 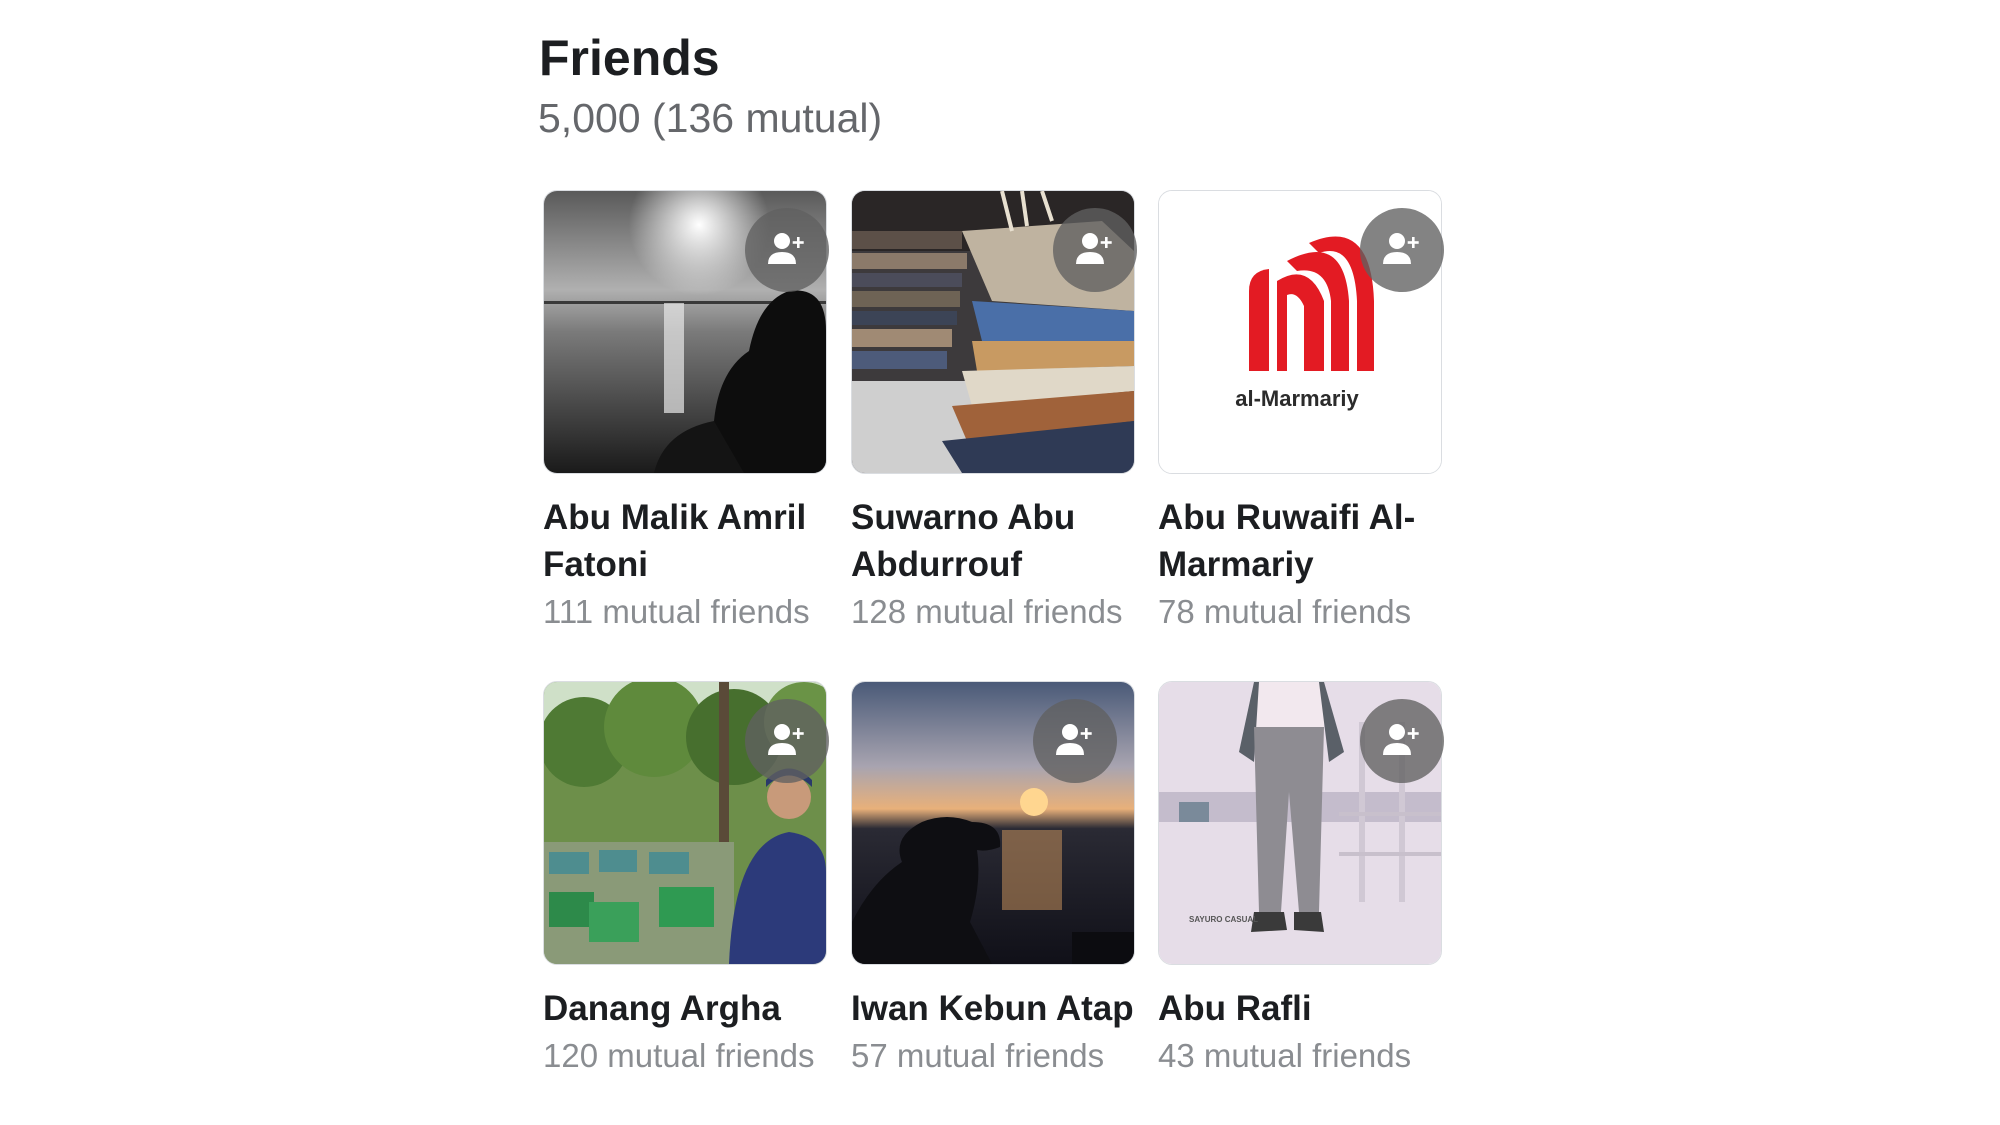 I want to click on friend-name: Suwarno Abu Abdurrouf, so click(x=1001, y=541).